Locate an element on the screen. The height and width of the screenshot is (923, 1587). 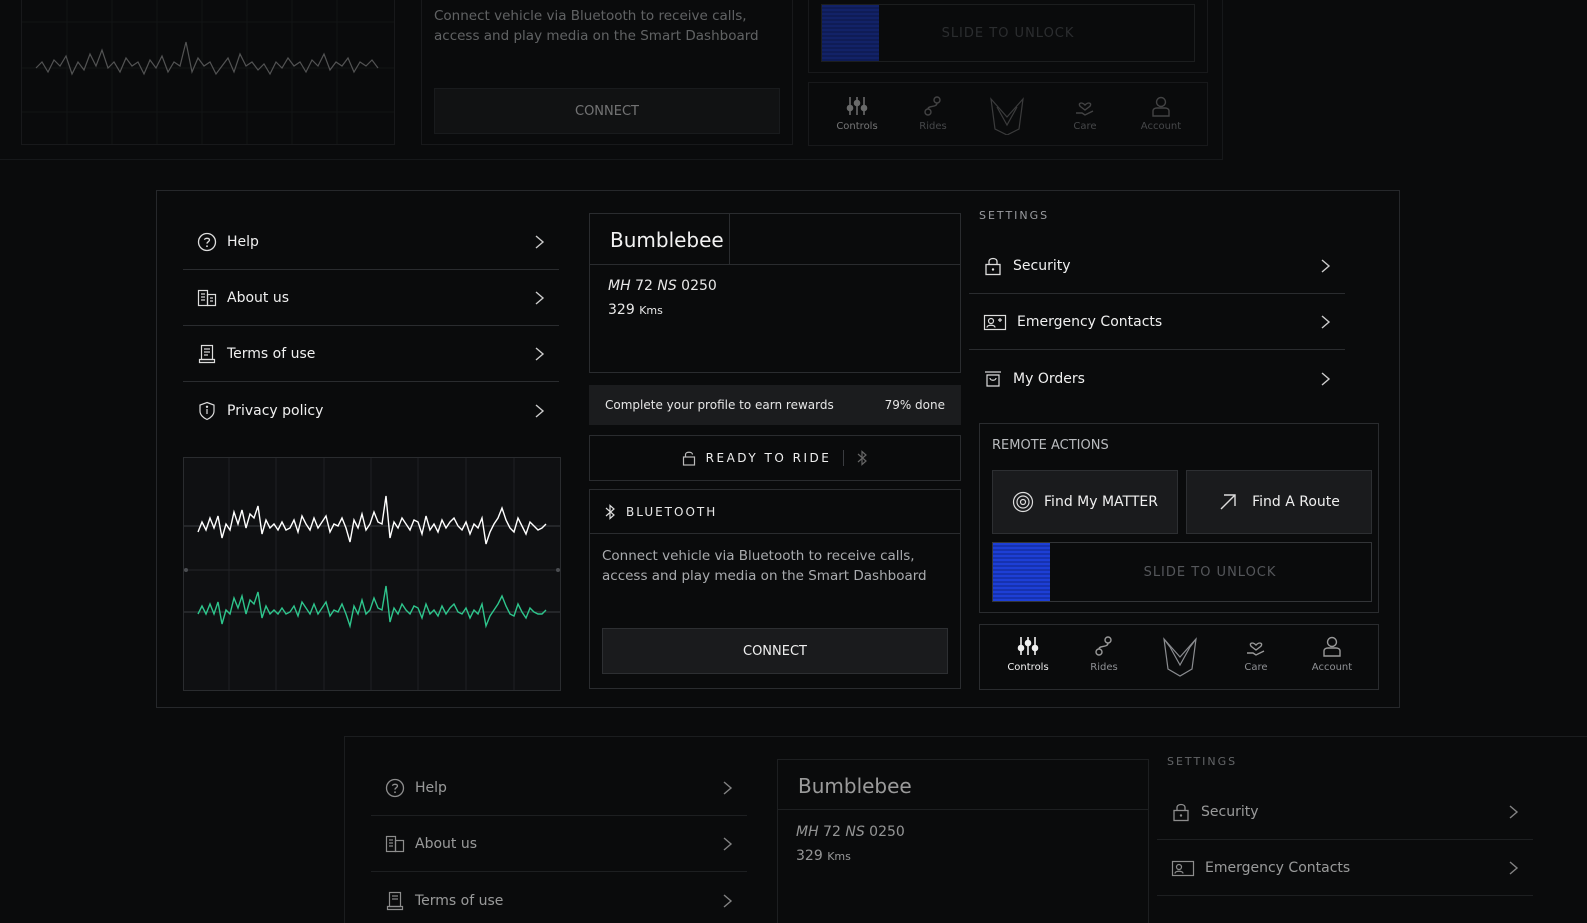
settings-item-emergency: Emergency Contacts is located at coordinates (1157, 322).